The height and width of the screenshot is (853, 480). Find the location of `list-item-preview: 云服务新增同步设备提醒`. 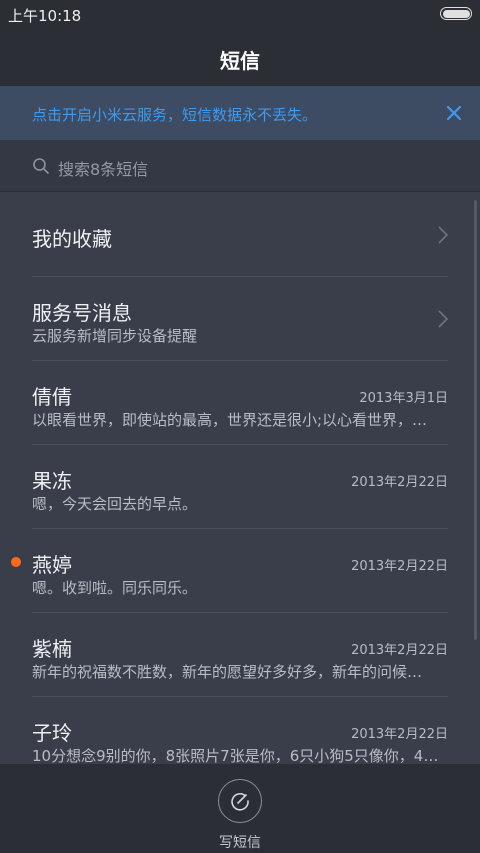

list-item-preview: 云服务新增同步设备提醒 is located at coordinates (115, 336).